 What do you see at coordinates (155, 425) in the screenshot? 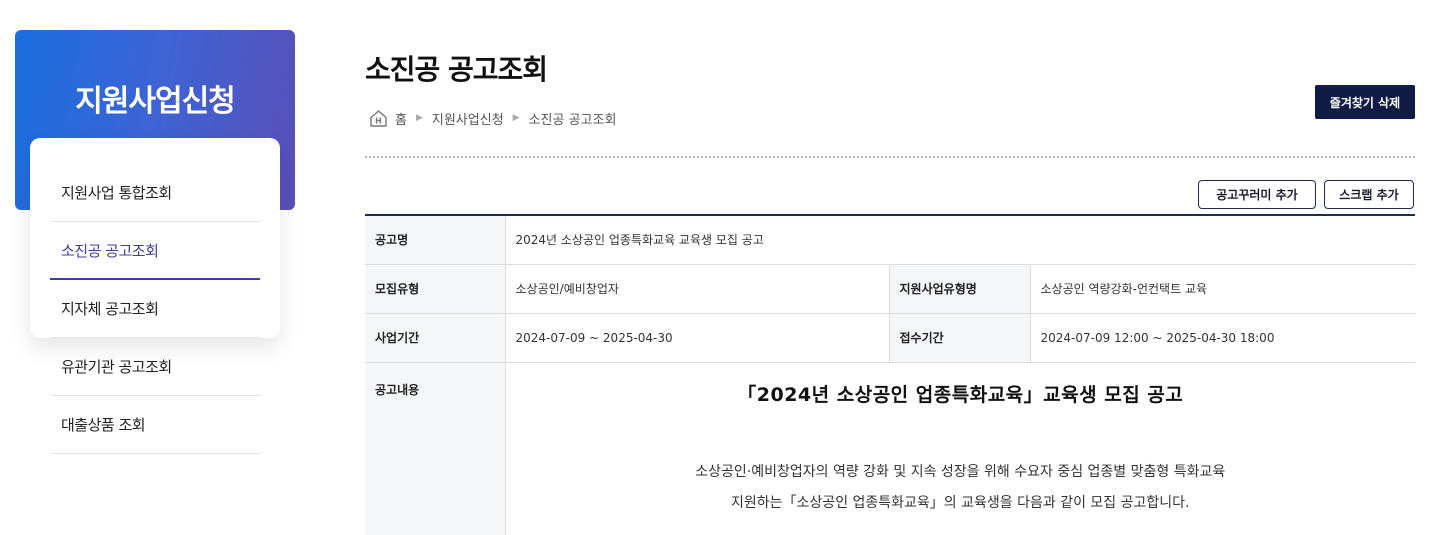
I see `sidebar-item-loan-products: 대출상품 조회` at bounding box center [155, 425].